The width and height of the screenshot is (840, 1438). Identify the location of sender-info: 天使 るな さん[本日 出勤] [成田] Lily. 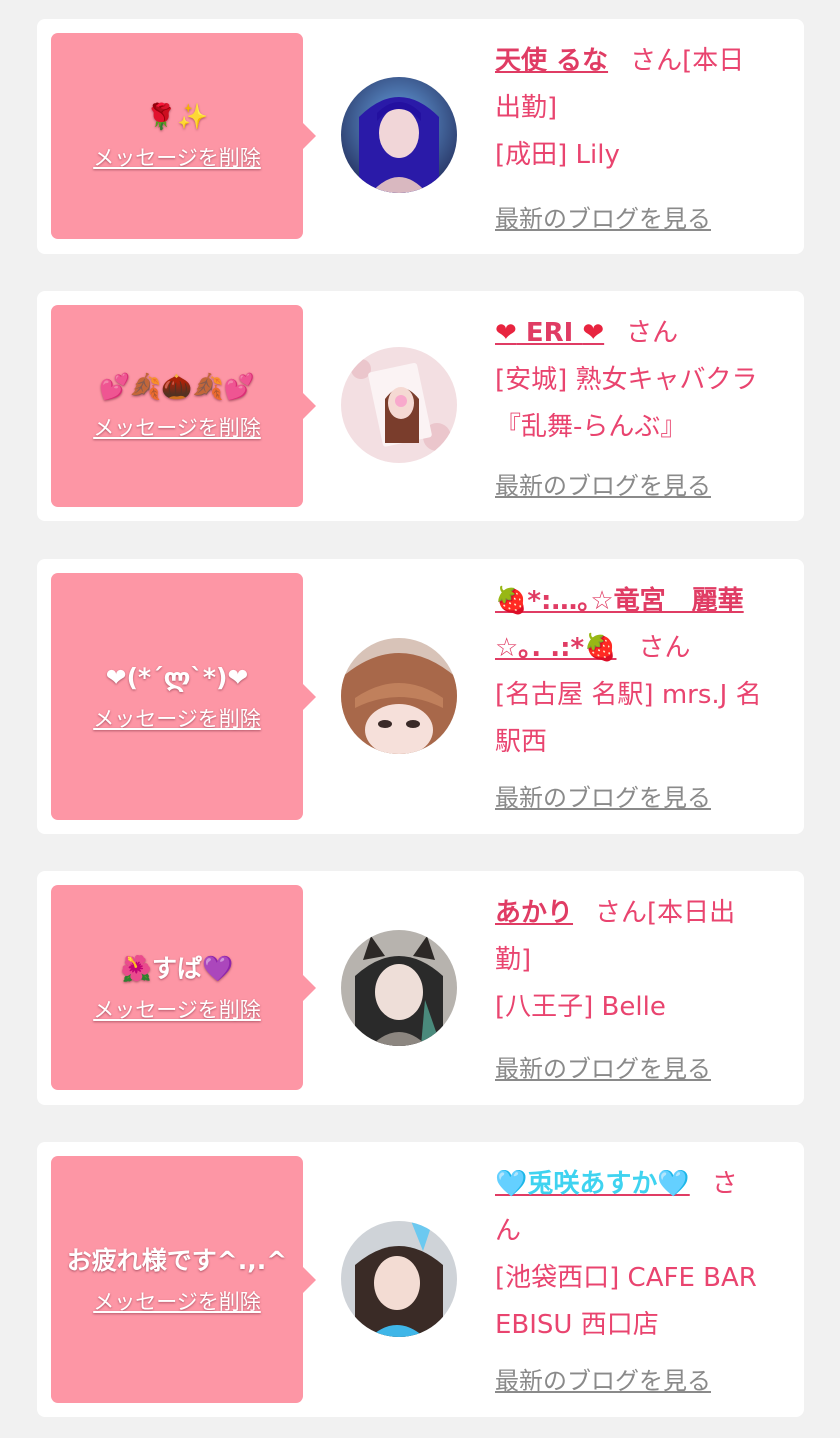
(641, 108).